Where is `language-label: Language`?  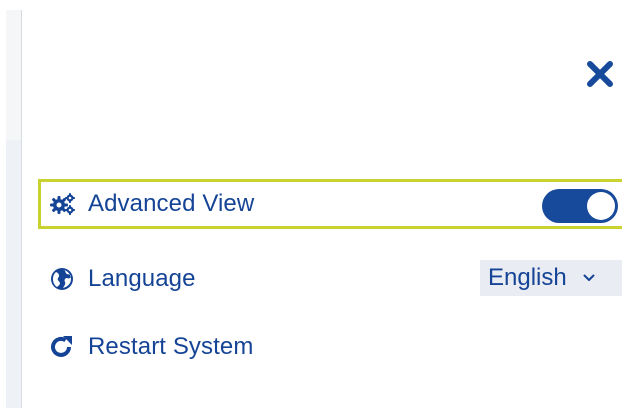 language-label: Language is located at coordinates (142, 278).